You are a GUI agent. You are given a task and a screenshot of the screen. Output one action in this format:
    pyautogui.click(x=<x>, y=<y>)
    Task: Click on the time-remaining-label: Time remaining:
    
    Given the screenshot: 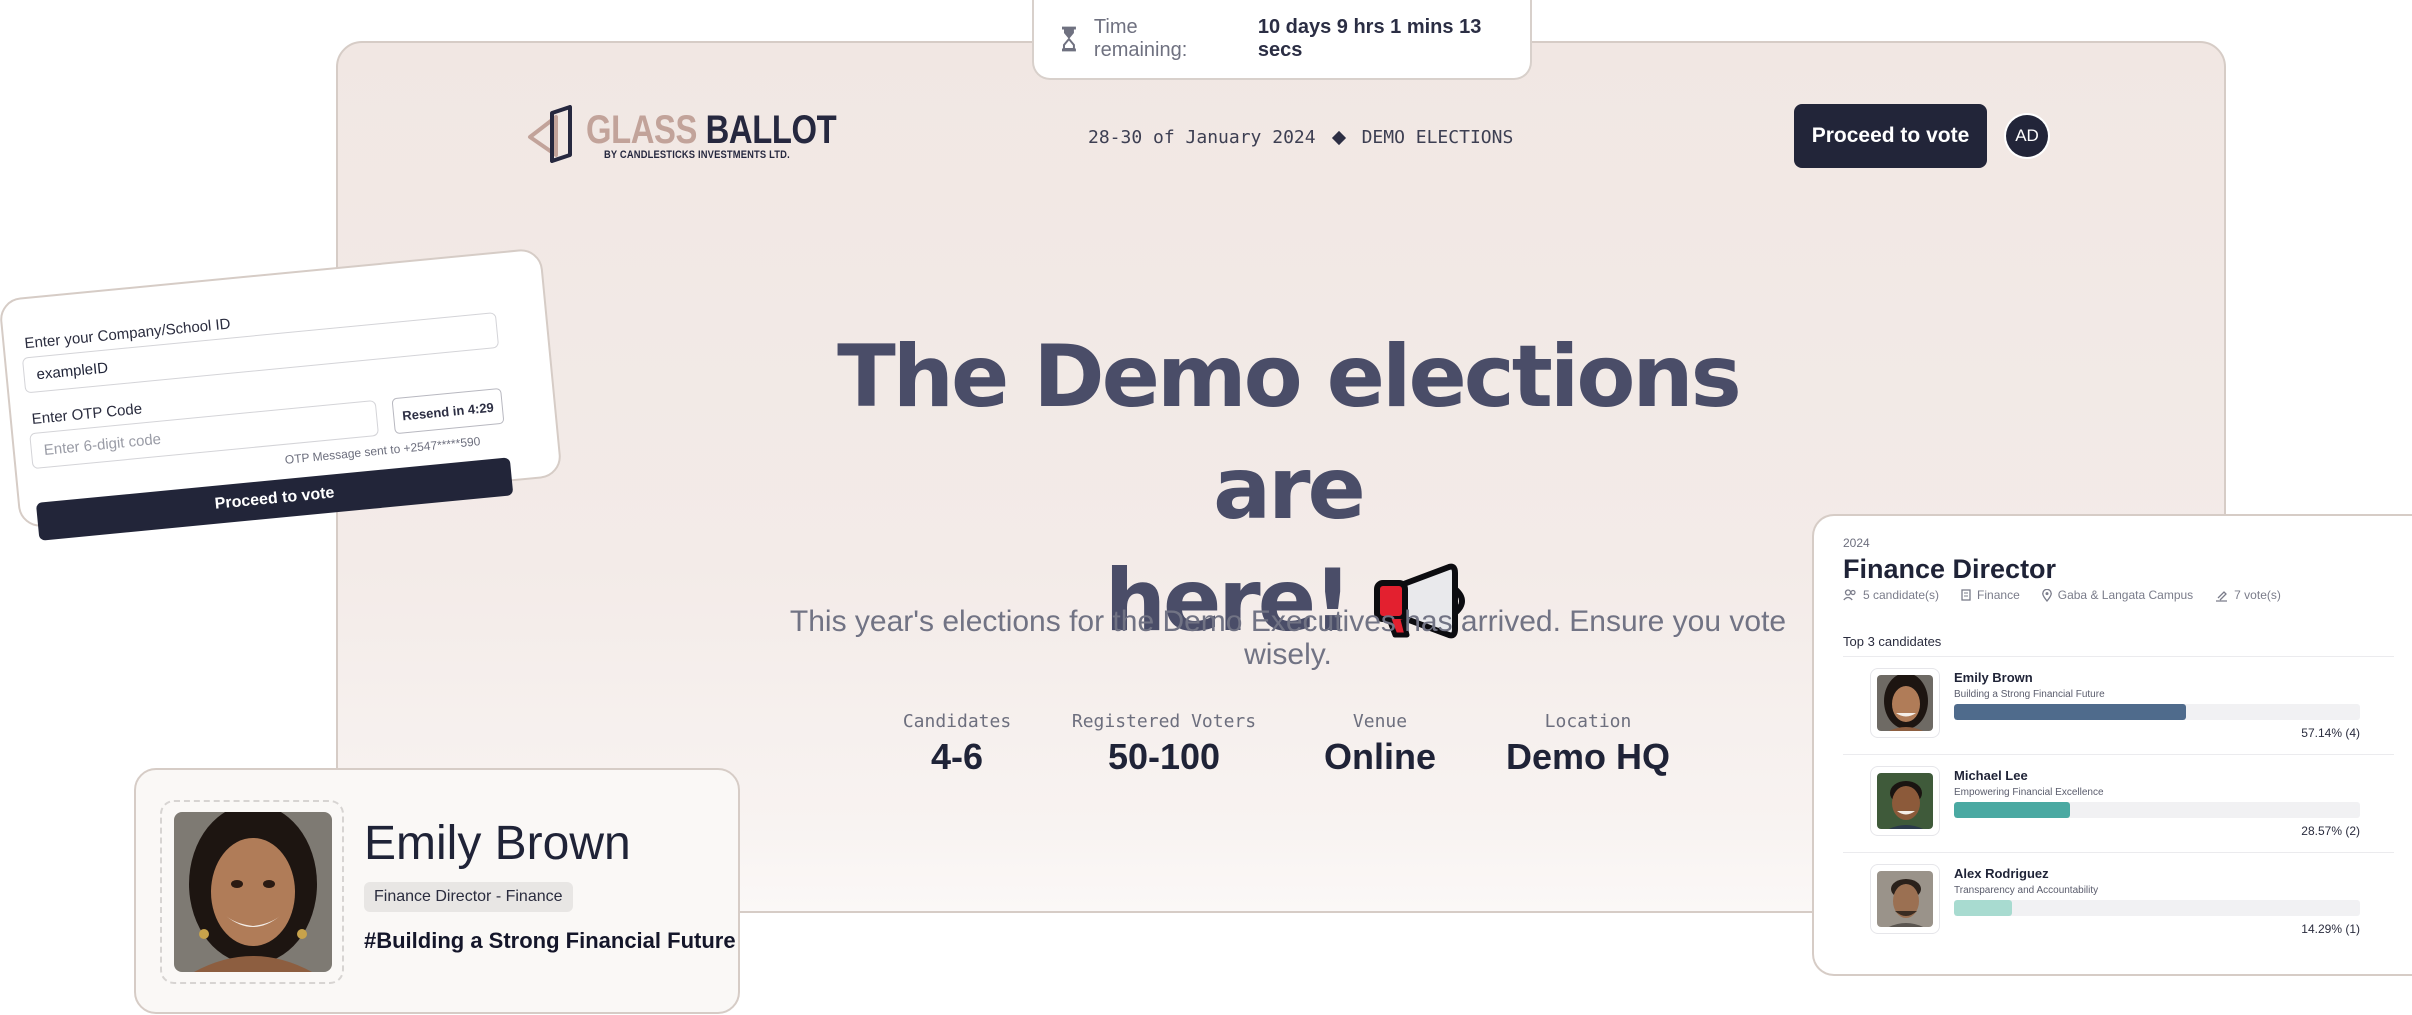 What is the action you would take?
    pyautogui.click(x=1140, y=38)
    